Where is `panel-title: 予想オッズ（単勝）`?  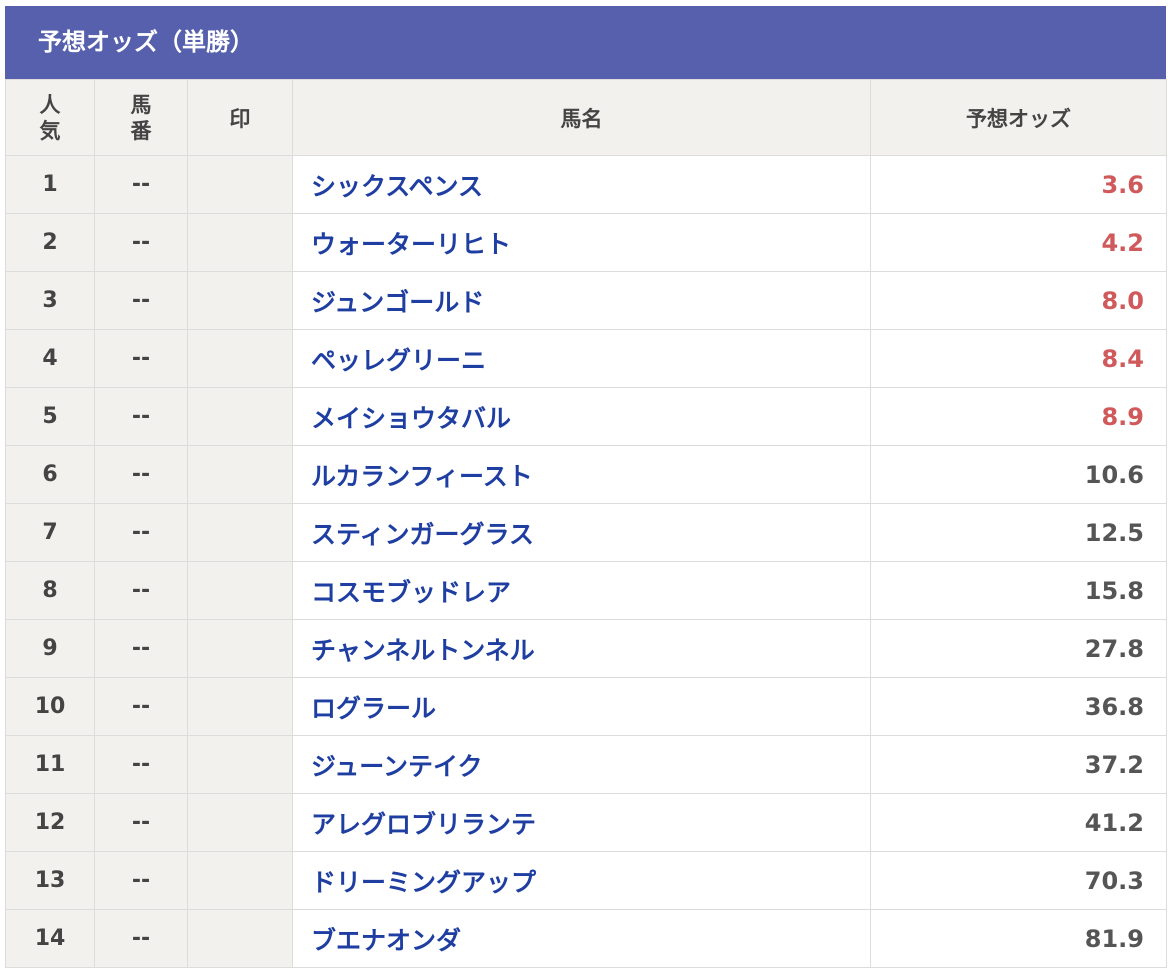
panel-title: 予想オッズ（単勝） is located at coordinates (585, 42).